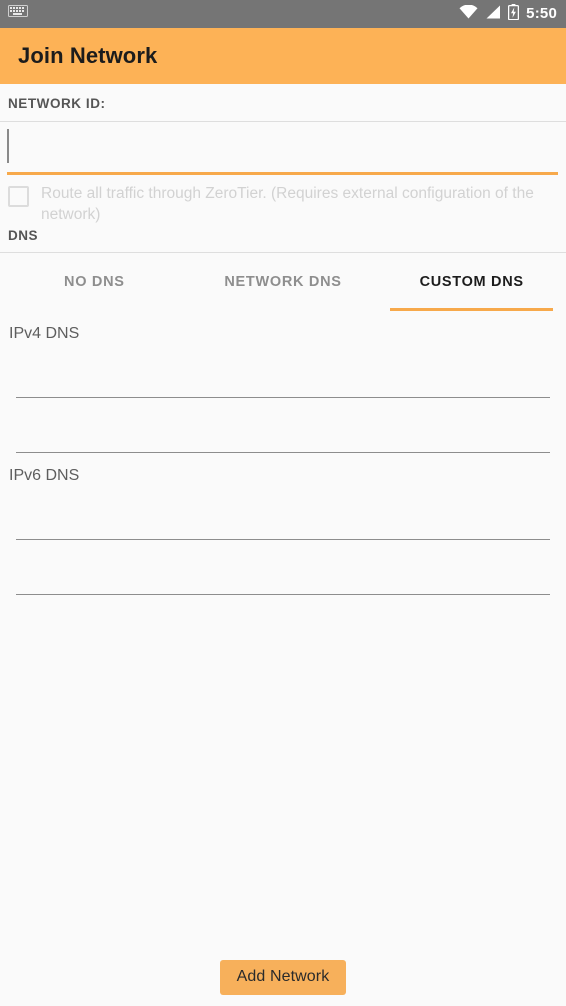  What do you see at coordinates (514, 14) in the screenshot?
I see `battery-charging-icon` at bounding box center [514, 14].